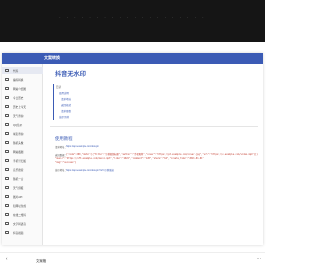 The width and height of the screenshot is (320, 265). I want to click on sidebar-item-label: QQ估价, so click(18, 125).